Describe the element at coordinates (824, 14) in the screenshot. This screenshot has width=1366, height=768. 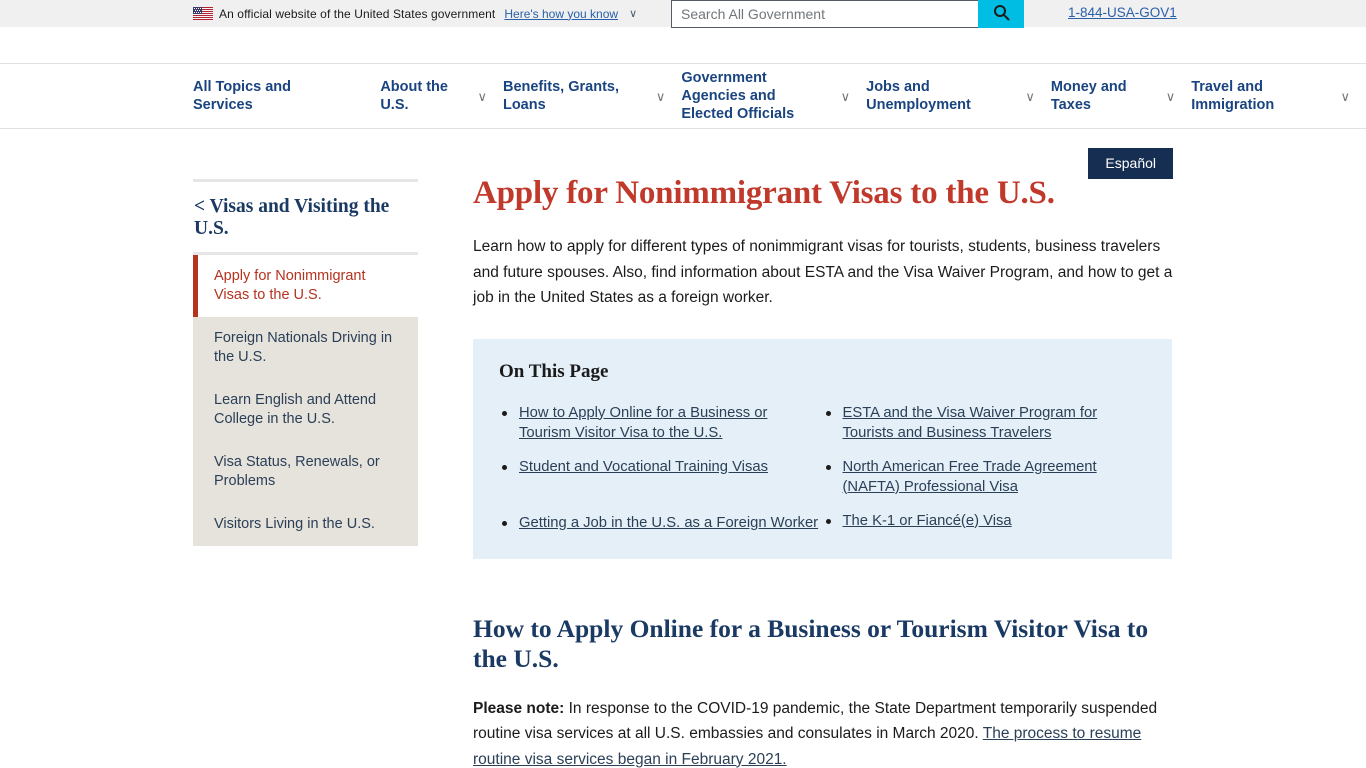
I see `search-input` at that location.